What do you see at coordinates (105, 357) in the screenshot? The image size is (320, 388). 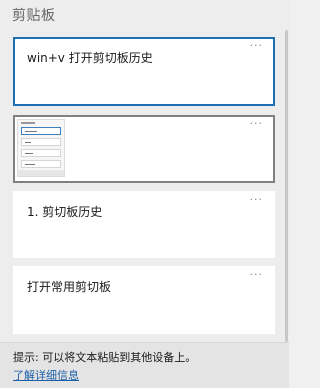 I see `tip-text: 提示: 可以将文本粘贴到其他设备上。` at bounding box center [105, 357].